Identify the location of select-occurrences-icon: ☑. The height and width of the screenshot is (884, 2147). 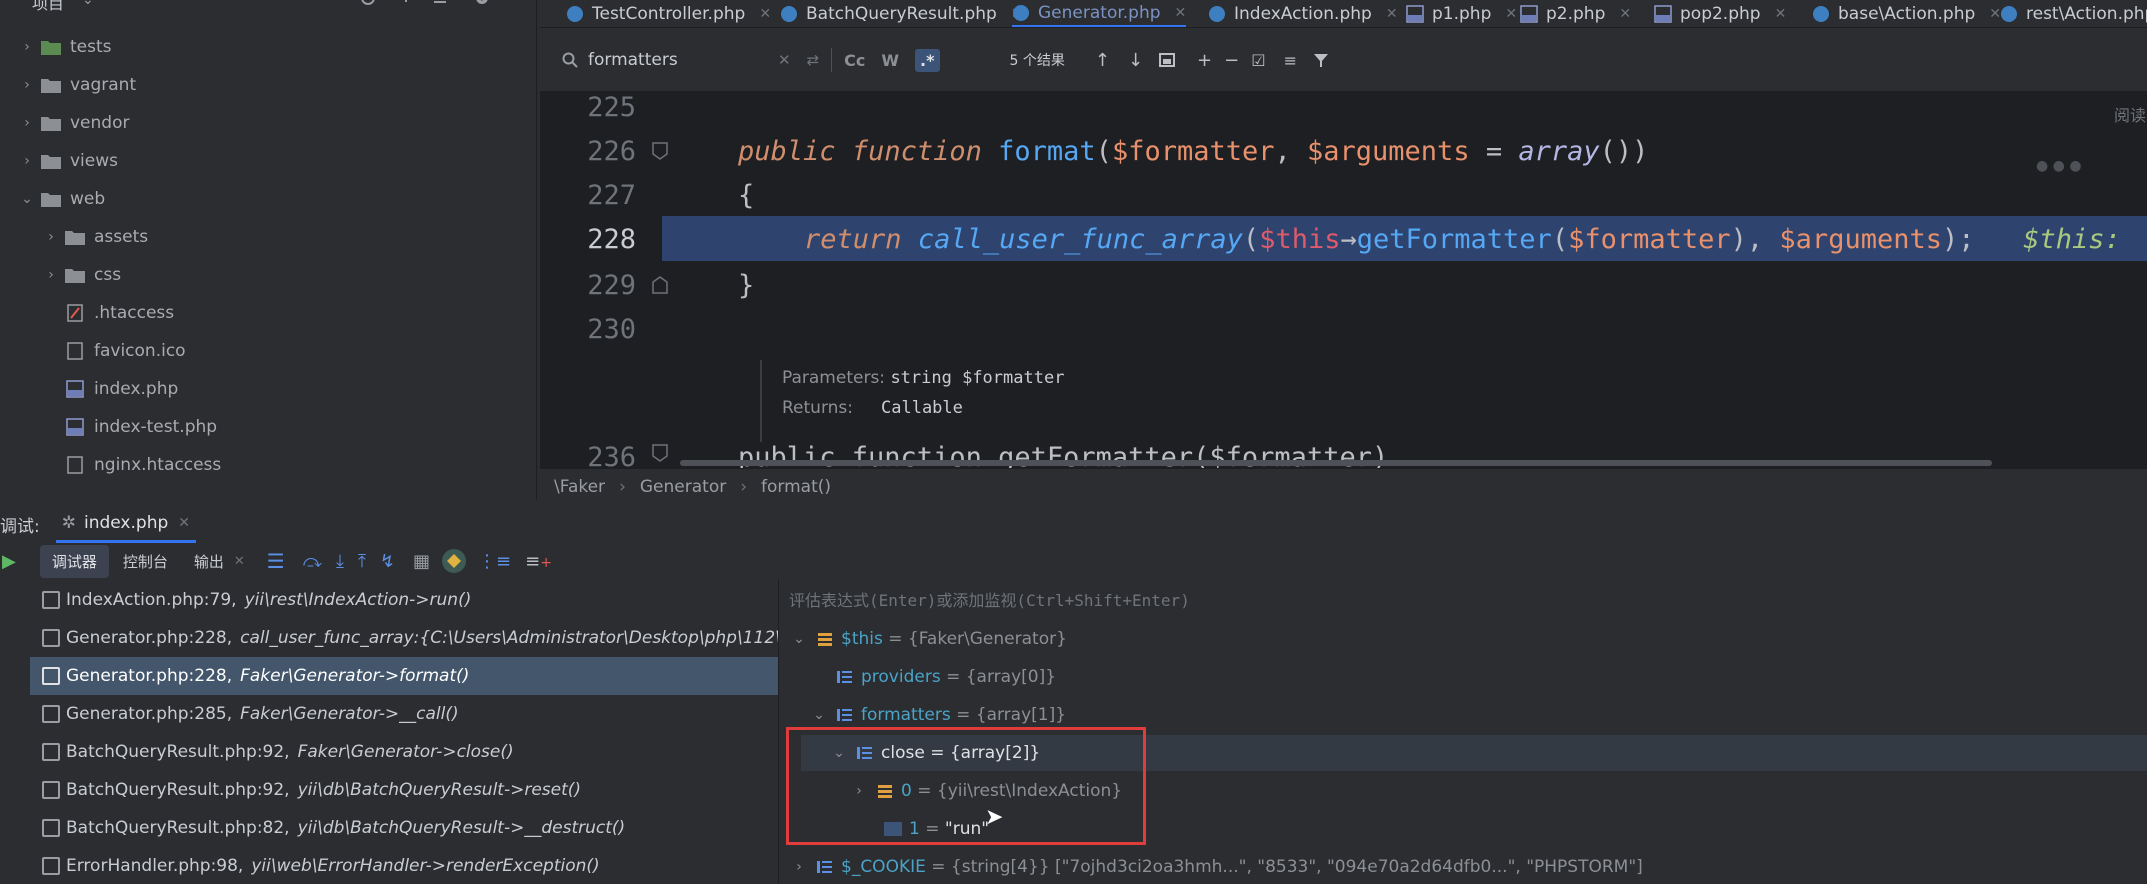
(1258, 60).